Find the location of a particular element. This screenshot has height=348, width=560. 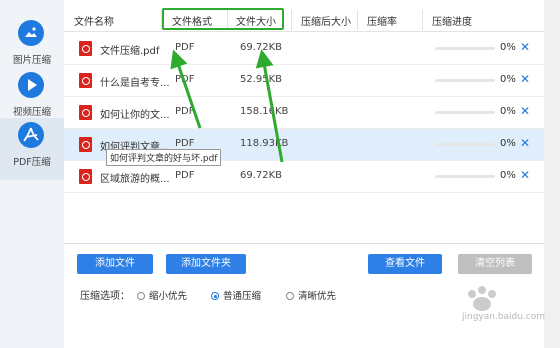

table-header: 文件名称 文件格式 文件大小 压缩后大小 压缩率 压缩进度 is located at coordinates (304, 20).